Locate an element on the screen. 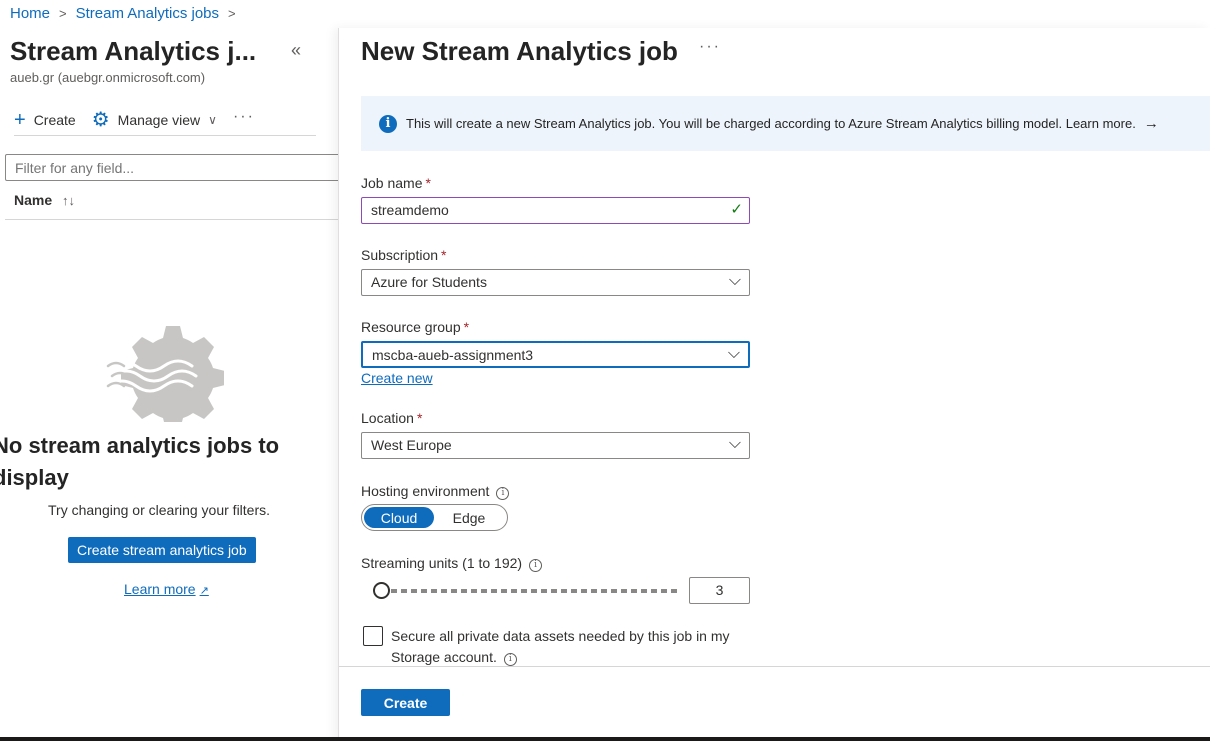 The height and width of the screenshot is (741, 1210). hosting-environment-label: Hosting environment i is located at coordinates (435, 491).